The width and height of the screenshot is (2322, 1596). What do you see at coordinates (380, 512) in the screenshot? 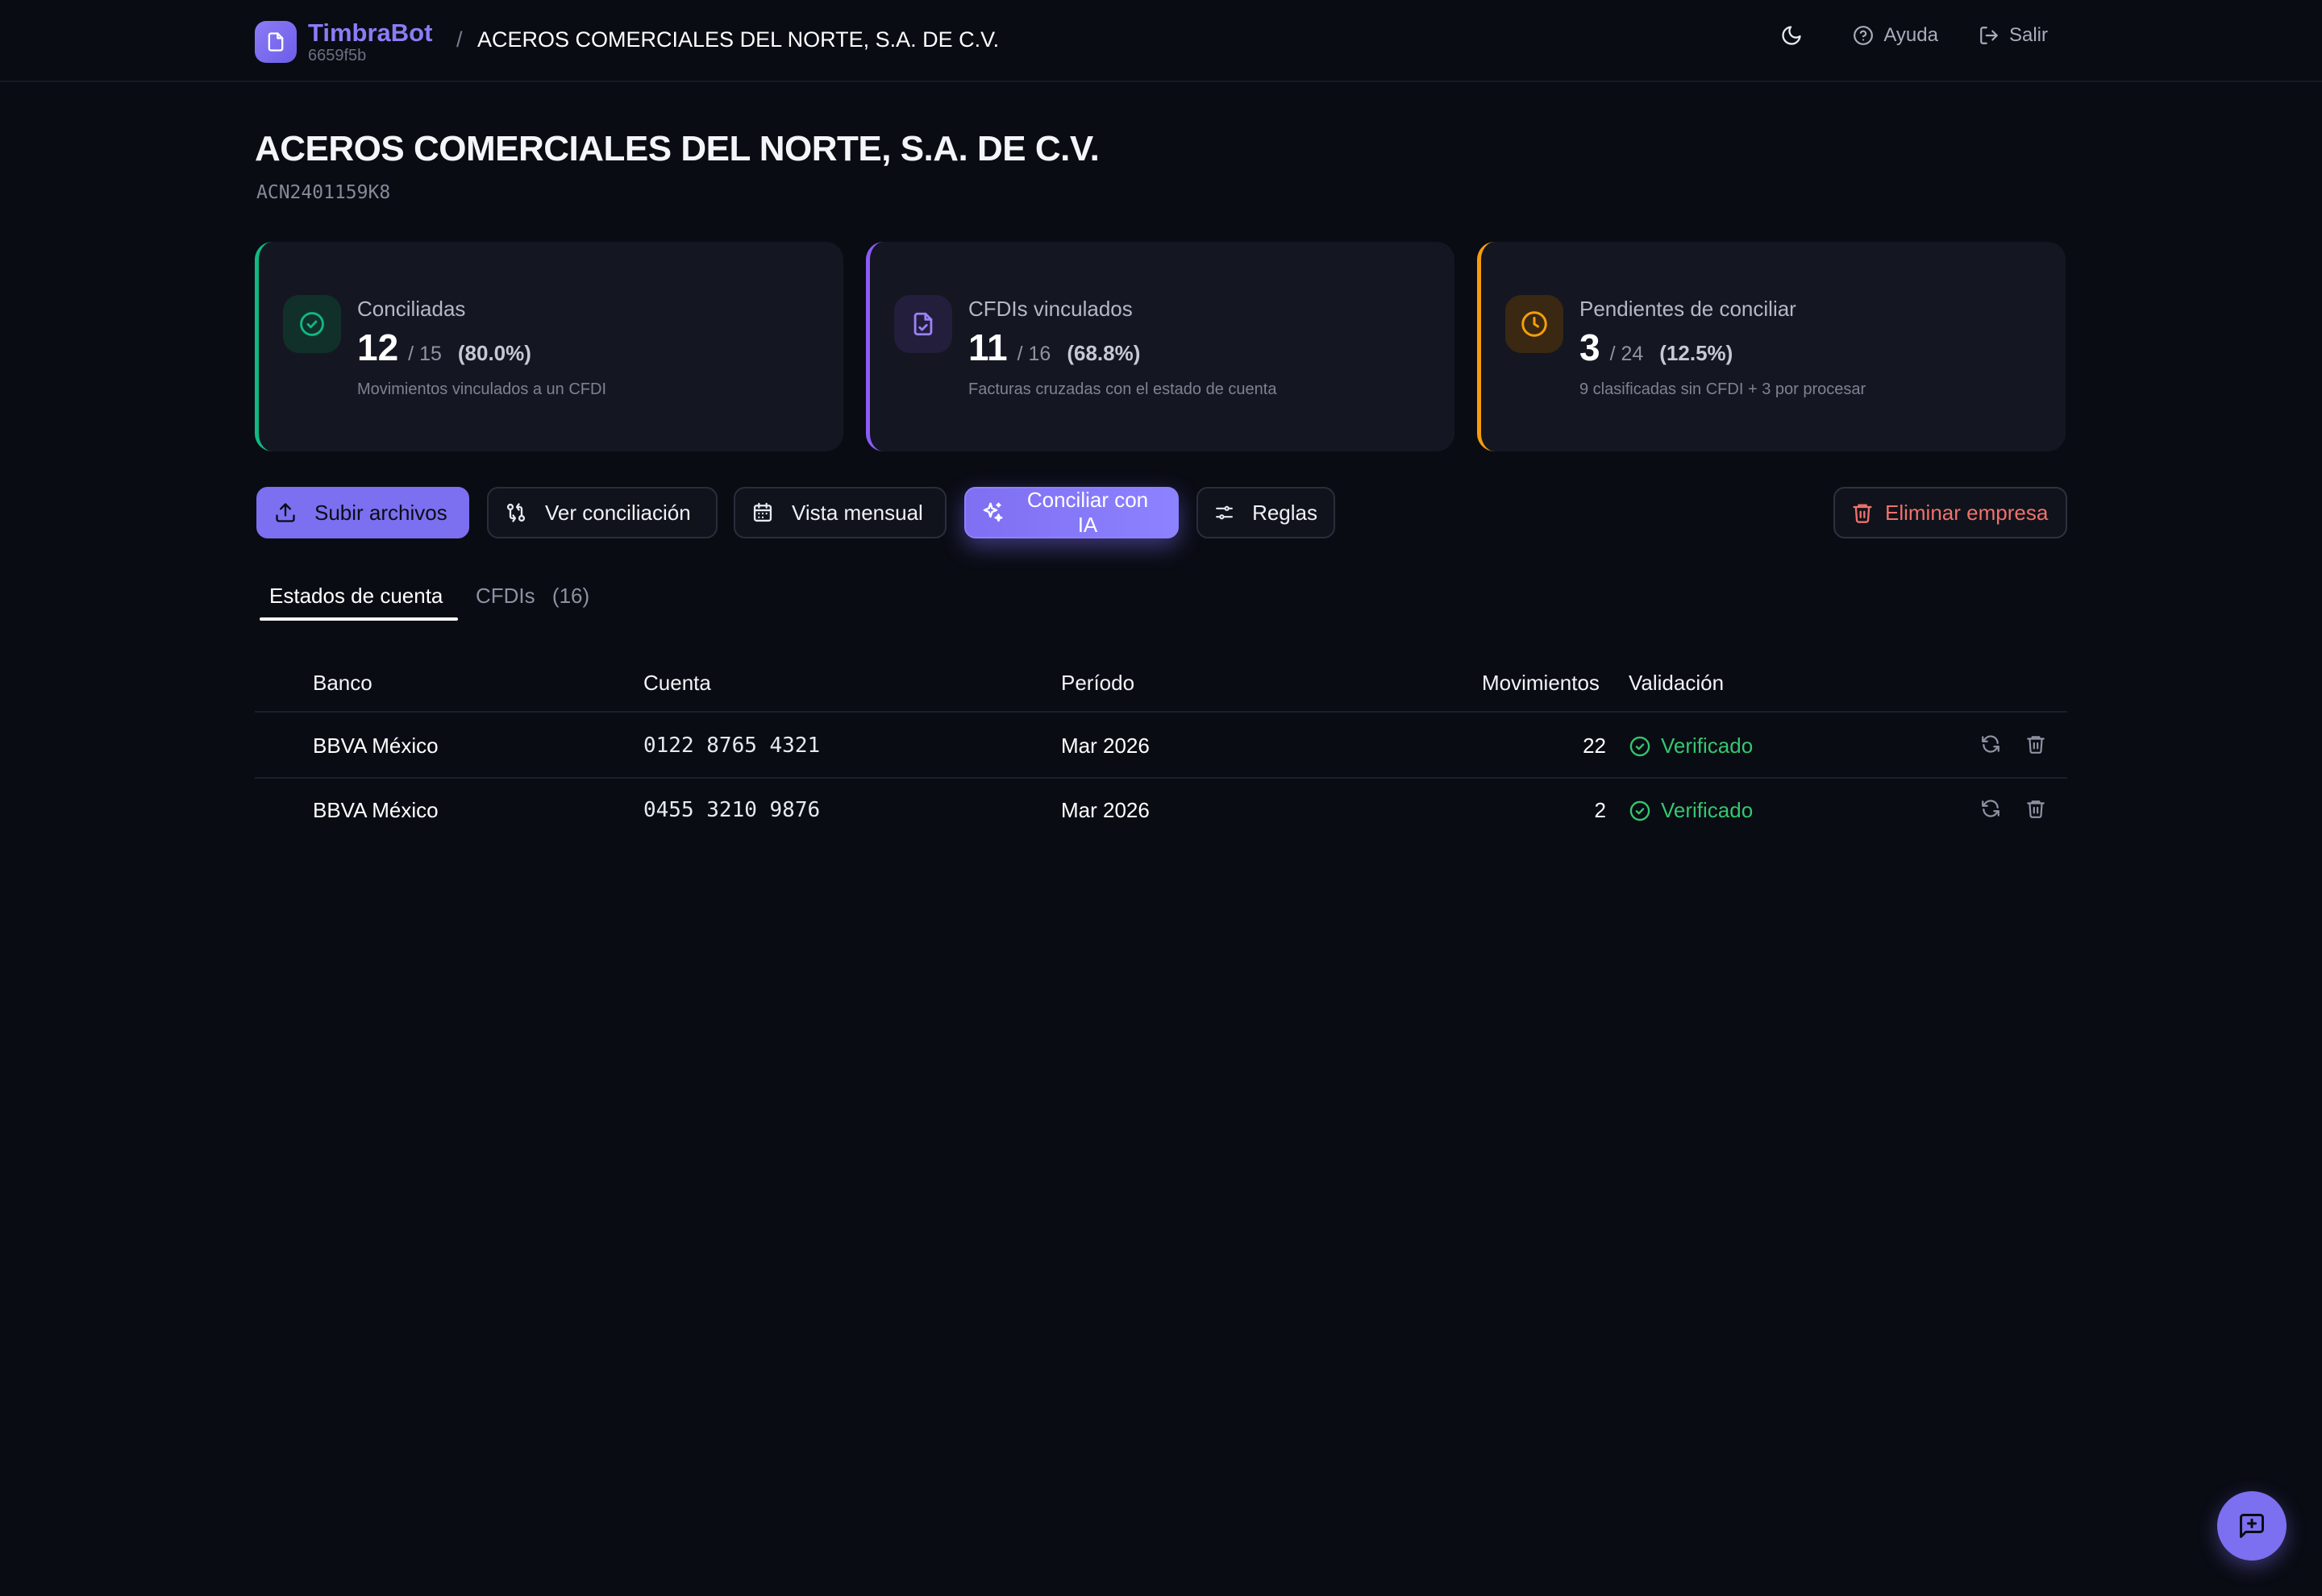
I see `upload-files-label: Subir archivos` at bounding box center [380, 512].